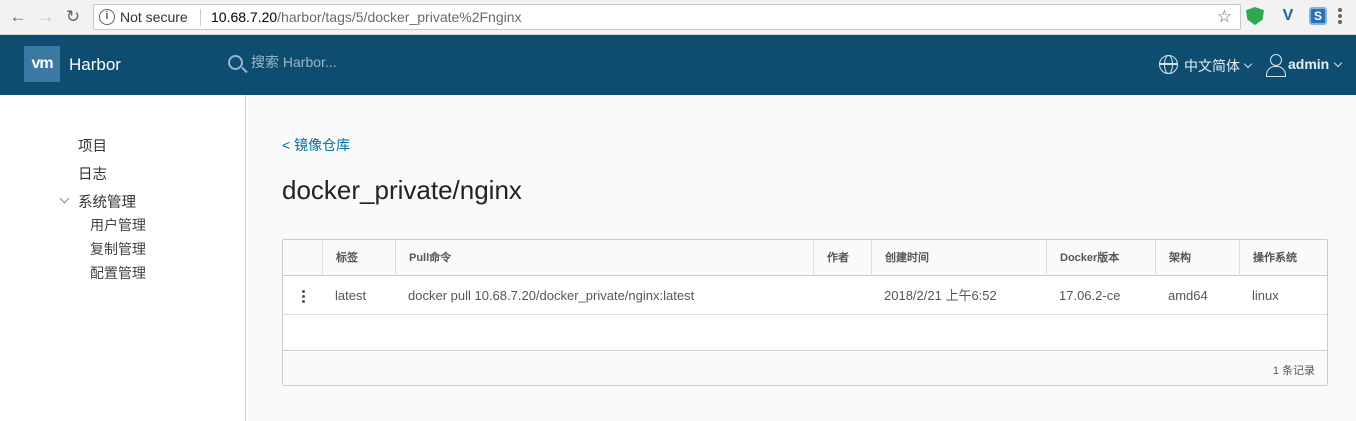 The width and height of the screenshot is (1356, 421). I want to click on user-icon, so click(1276, 65).